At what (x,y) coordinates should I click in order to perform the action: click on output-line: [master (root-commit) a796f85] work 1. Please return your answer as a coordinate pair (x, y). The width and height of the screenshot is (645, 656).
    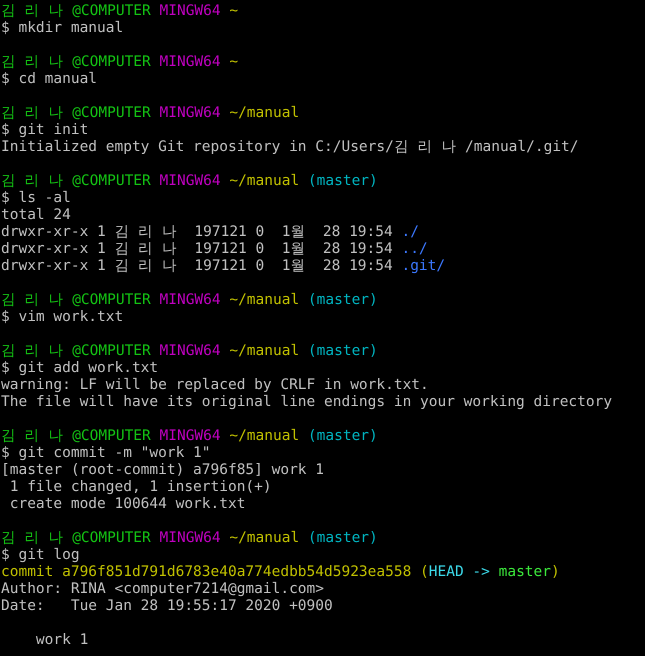
    Looking at the image, I should click on (162, 470).